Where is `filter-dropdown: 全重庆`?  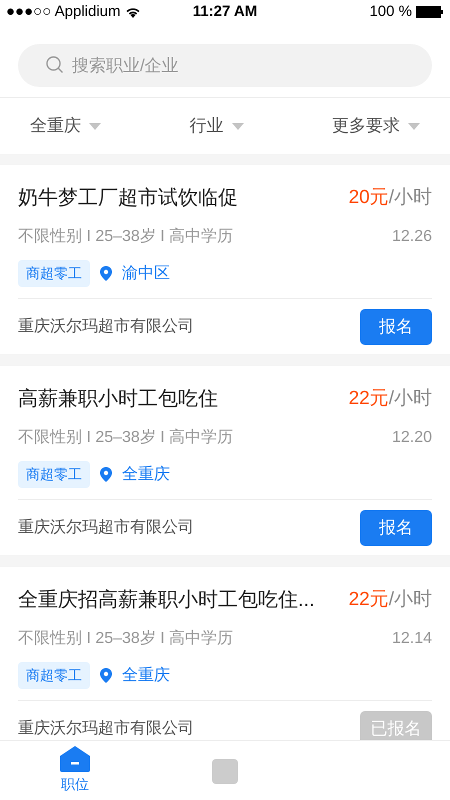 filter-dropdown: 全重庆 is located at coordinates (65, 126).